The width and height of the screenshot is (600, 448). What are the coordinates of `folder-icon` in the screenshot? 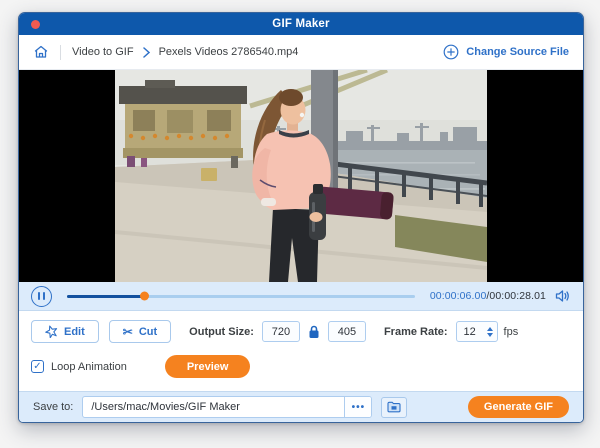 It's located at (394, 407).